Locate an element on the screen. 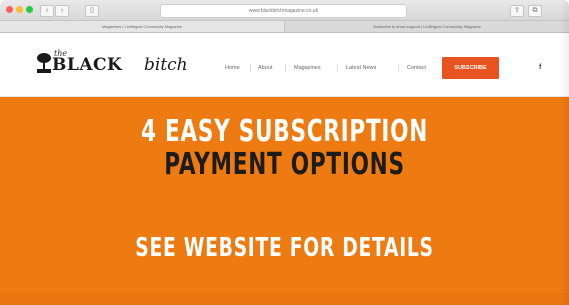  subscribe-button: SUBSCRIBE is located at coordinates (470, 68).